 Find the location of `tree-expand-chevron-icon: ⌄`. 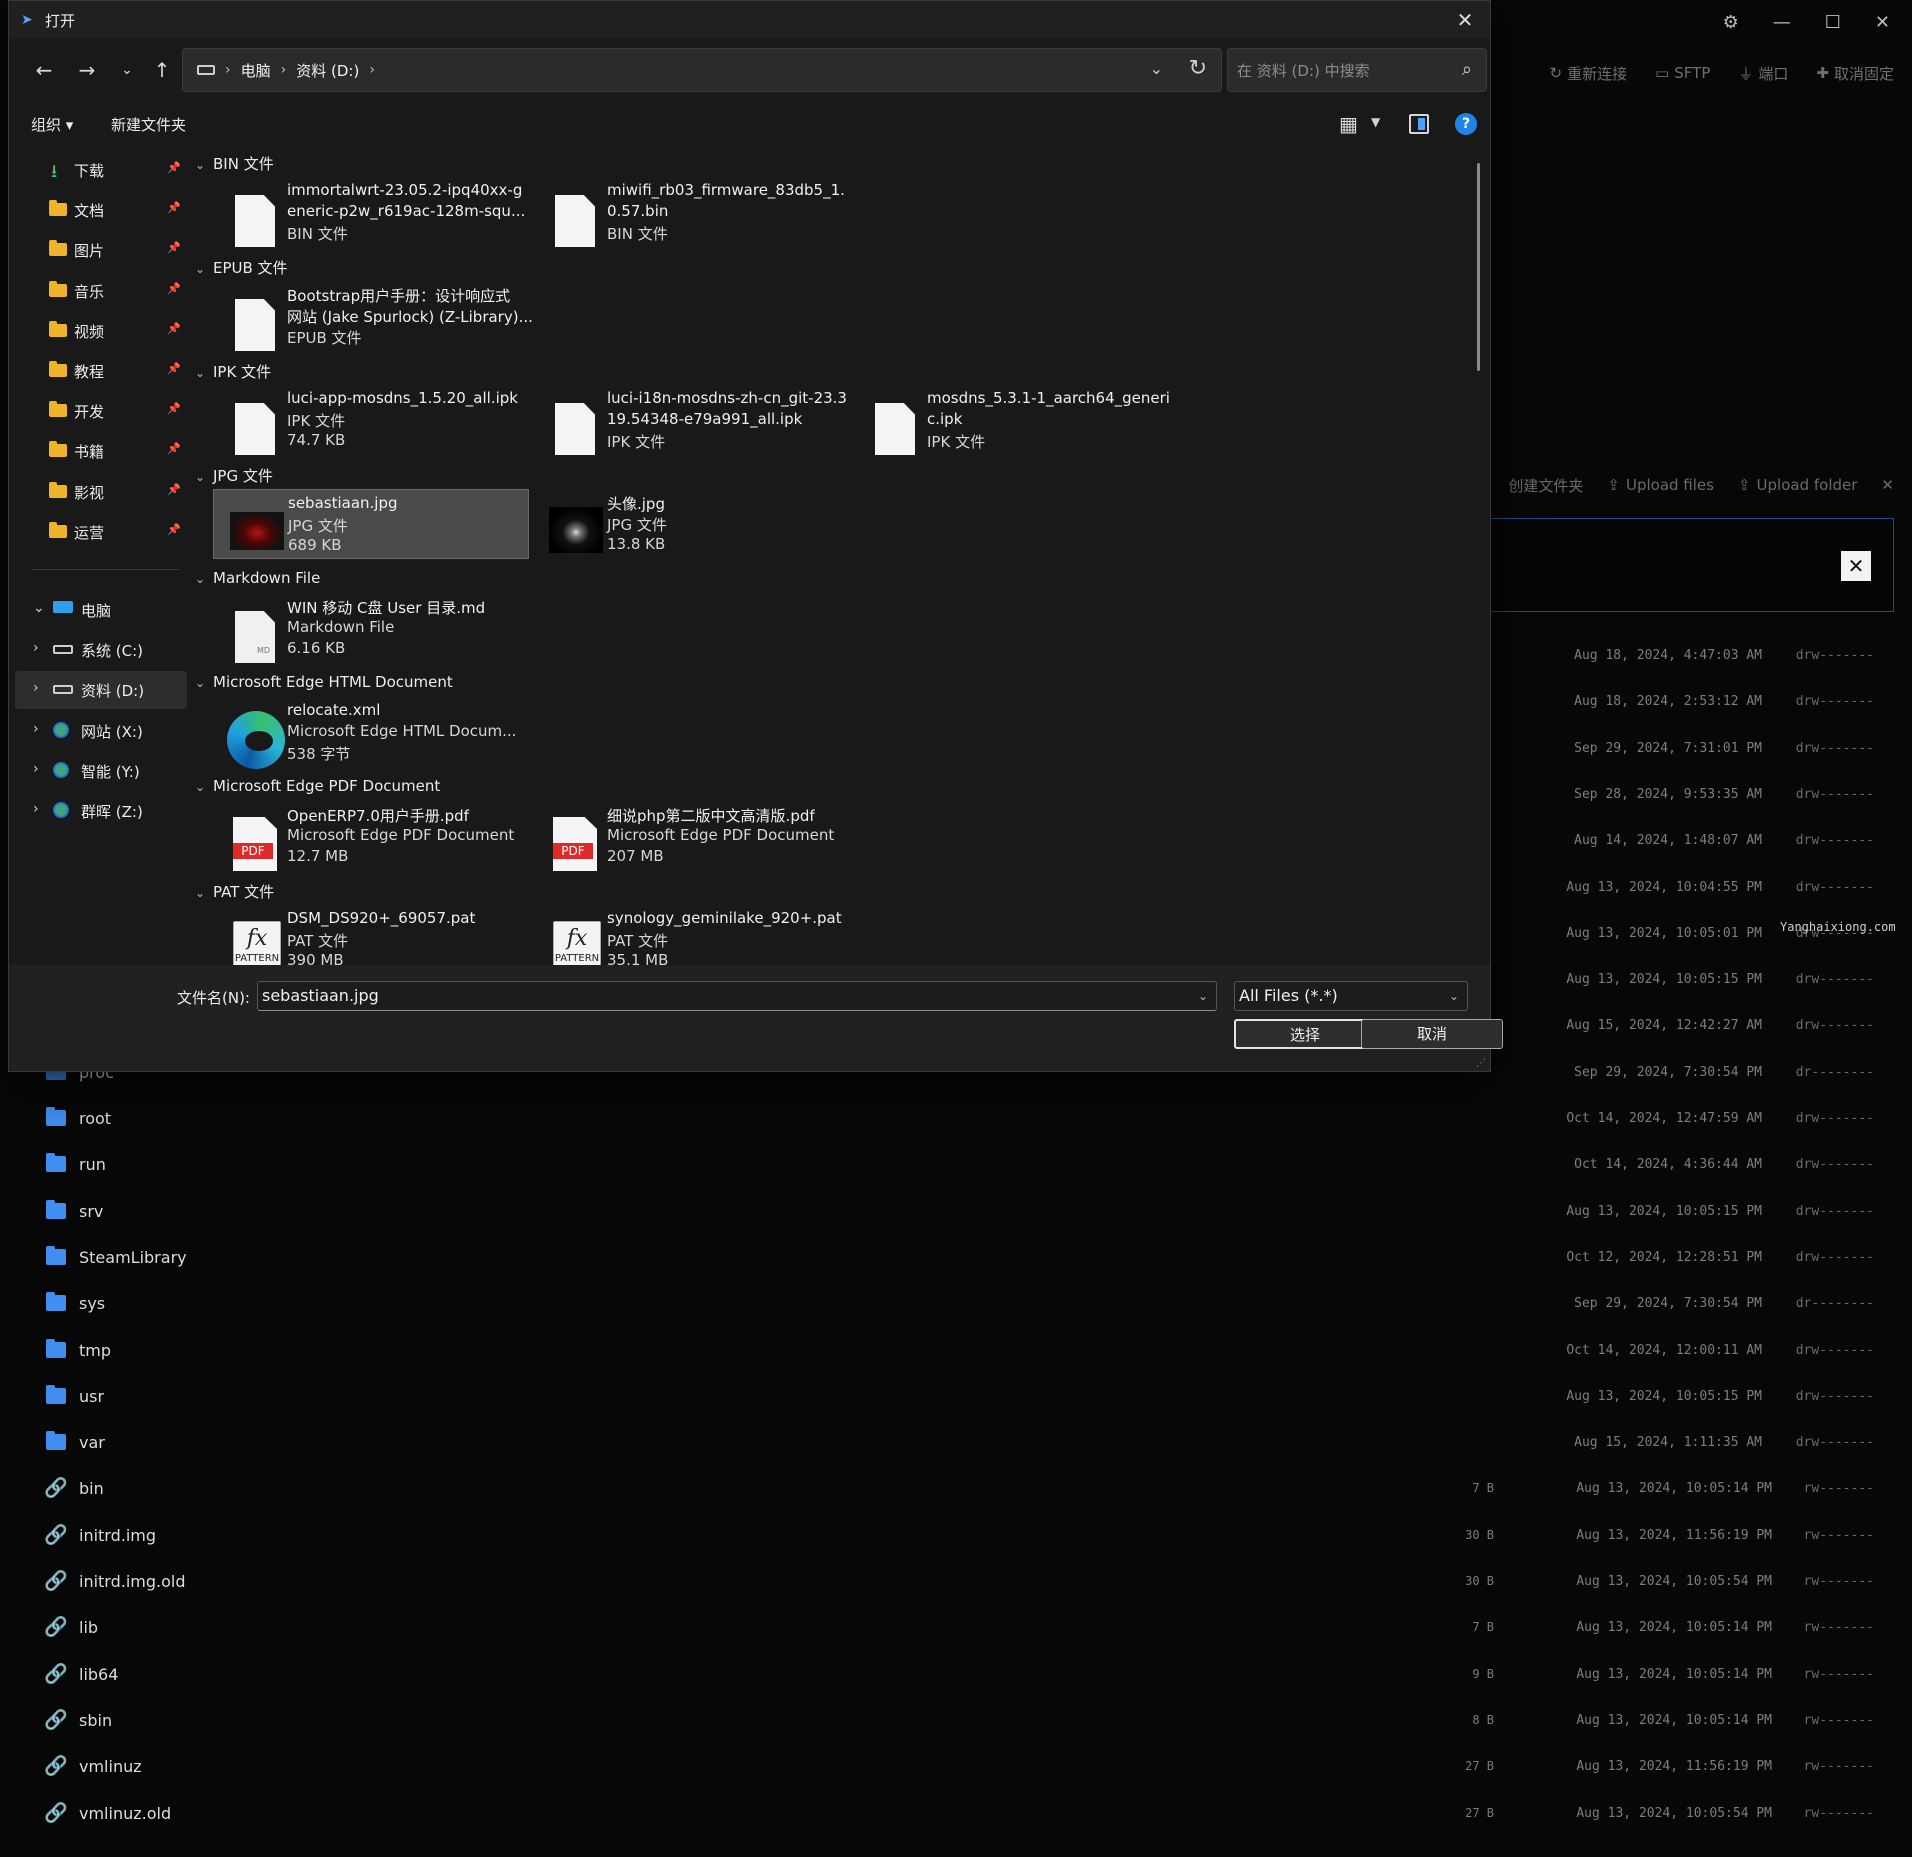

tree-expand-chevron-icon: ⌄ is located at coordinates (39, 608).